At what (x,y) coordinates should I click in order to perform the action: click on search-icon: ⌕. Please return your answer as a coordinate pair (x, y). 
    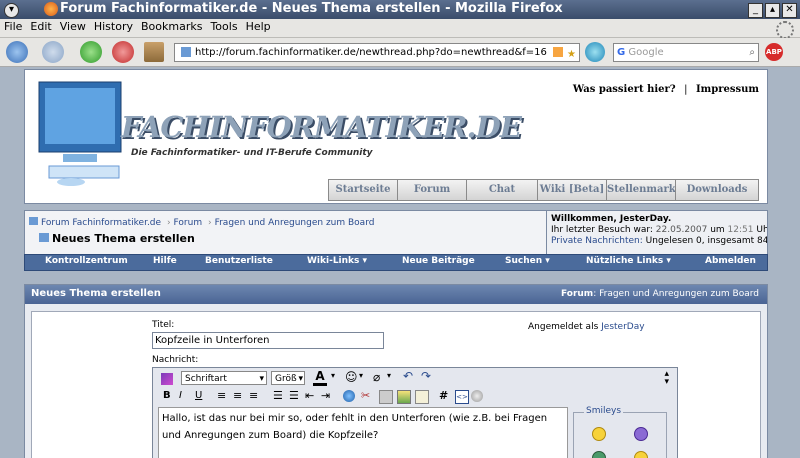
    Looking at the image, I should click on (752, 52).